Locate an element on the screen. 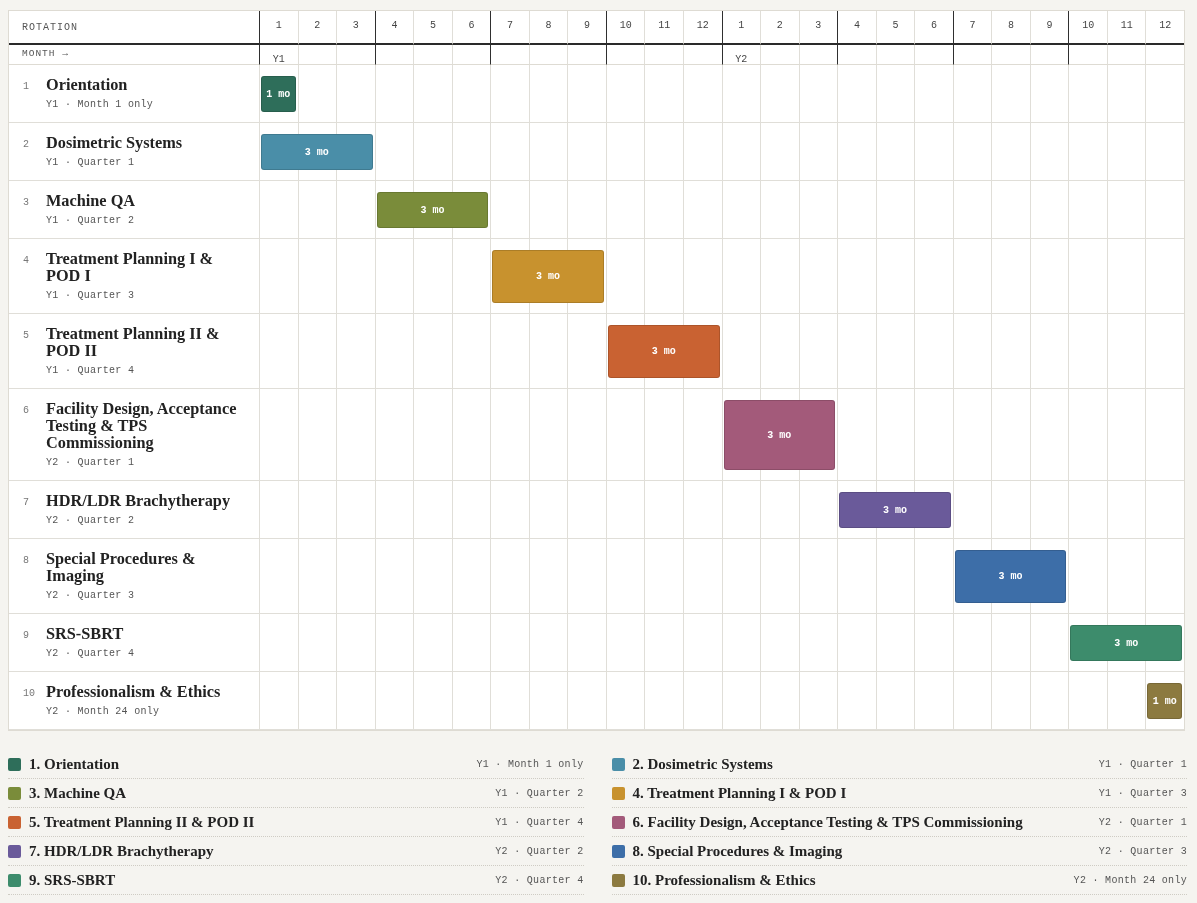 Image resolution: width=1197 pixels, height=903 pixels. rotation-title: HDR/LDR Brachytherapy is located at coordinates (139, 500).